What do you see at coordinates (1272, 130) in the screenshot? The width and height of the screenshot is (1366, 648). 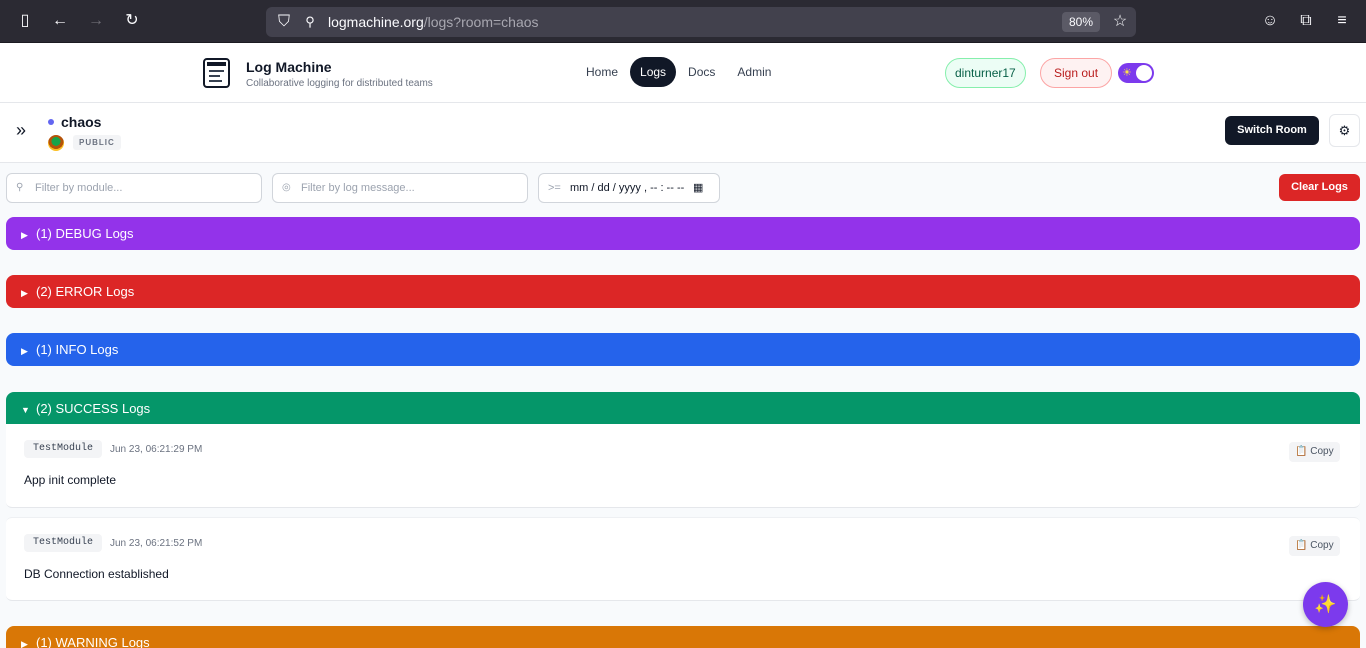 I see `switch-room-button: Switch Room` at bounding box center [1272, 130].